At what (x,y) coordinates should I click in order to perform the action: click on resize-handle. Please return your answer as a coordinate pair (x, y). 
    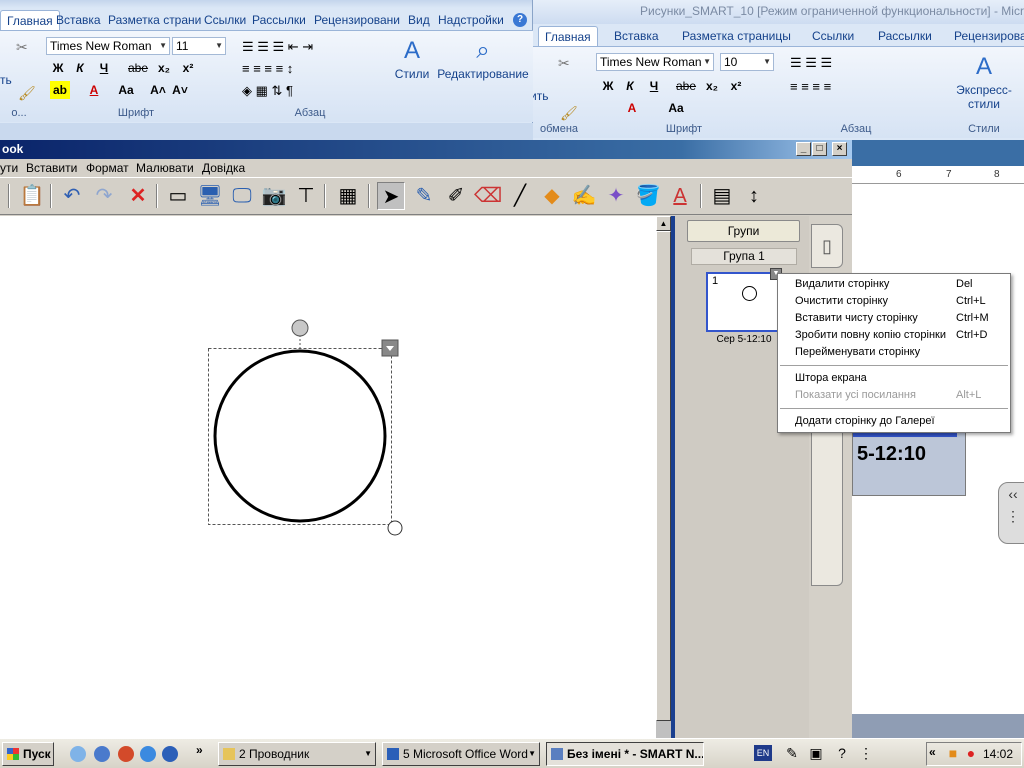
    Looking at the image, I should click on (395, 528).